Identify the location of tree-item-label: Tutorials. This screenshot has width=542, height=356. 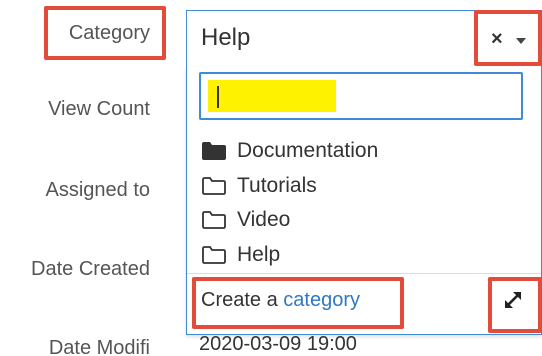
(277, 185).